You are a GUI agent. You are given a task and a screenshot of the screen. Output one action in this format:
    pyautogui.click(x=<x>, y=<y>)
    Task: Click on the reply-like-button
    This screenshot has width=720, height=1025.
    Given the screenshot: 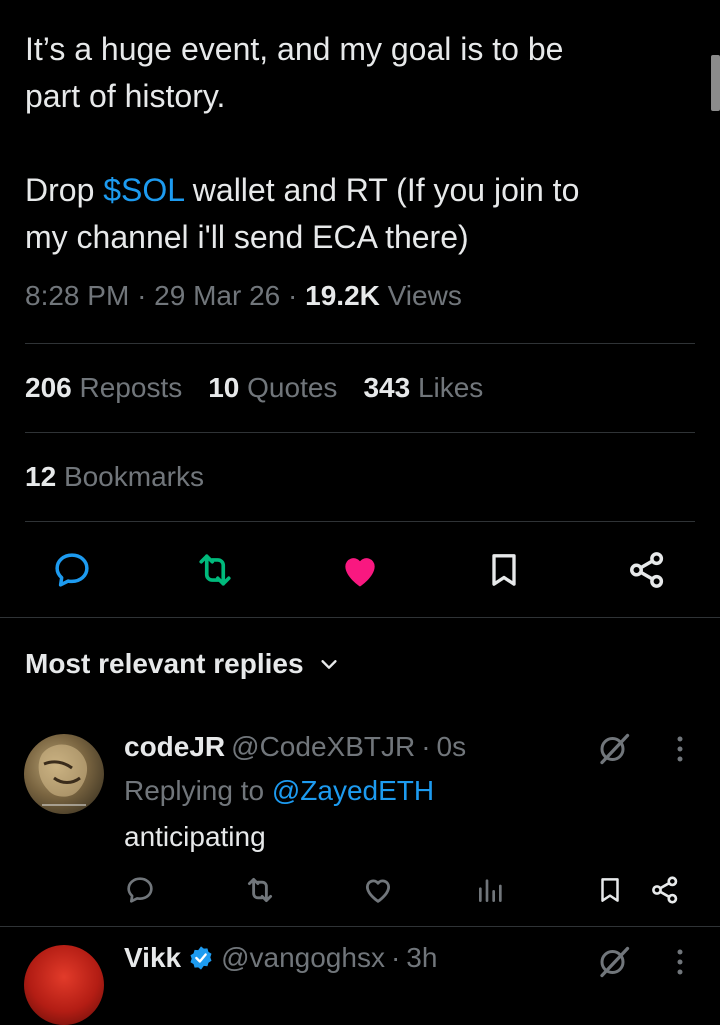 What is the action you would take?
    pyautogui.click(x=378, y=890)
    